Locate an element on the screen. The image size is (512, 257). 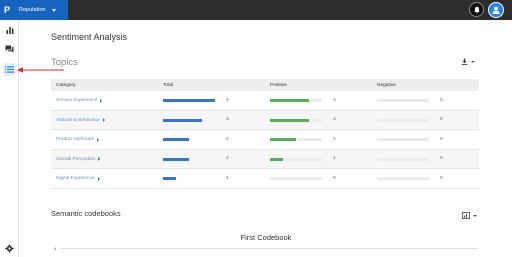
topic-category-label: Overall Perception is located at coordinates (76, 159).